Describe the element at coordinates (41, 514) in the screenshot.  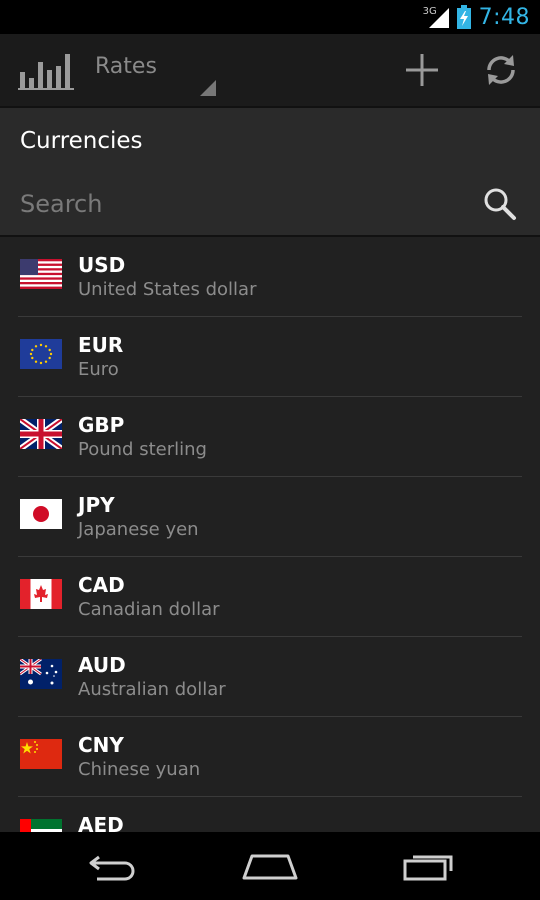
I see `japan-flag-icon` at that location.